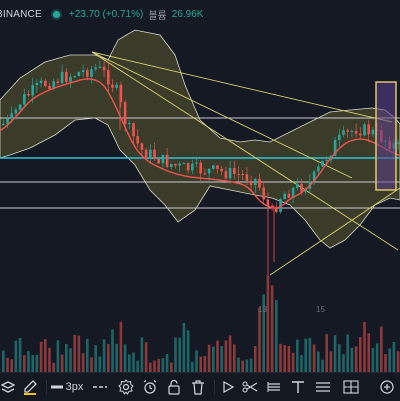 Image resolution: width=400 pixels, height=401 pixels. What do you see at coordinates (262, 309) in the screenshot?
I see `time-label: 13` at bounding box center [262, 309].